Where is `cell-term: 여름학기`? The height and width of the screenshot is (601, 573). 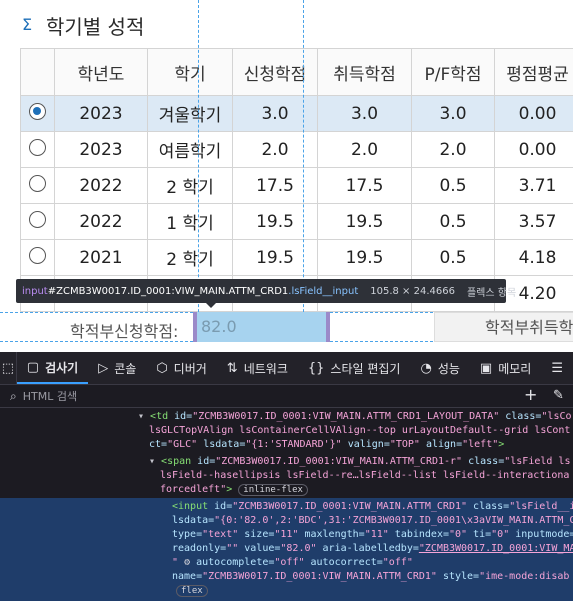 cell-term: 여름학기 is located at coordinates (190, 149).